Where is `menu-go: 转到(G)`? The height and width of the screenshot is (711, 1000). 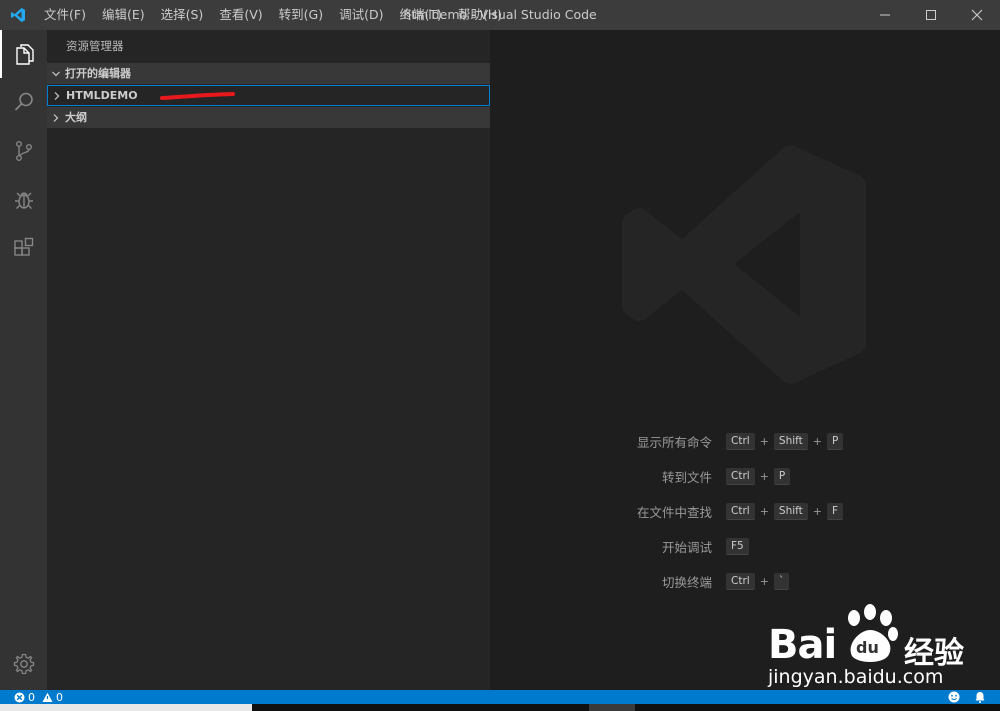 menu-go: 转到(G) is located at coordinates (301, 15).